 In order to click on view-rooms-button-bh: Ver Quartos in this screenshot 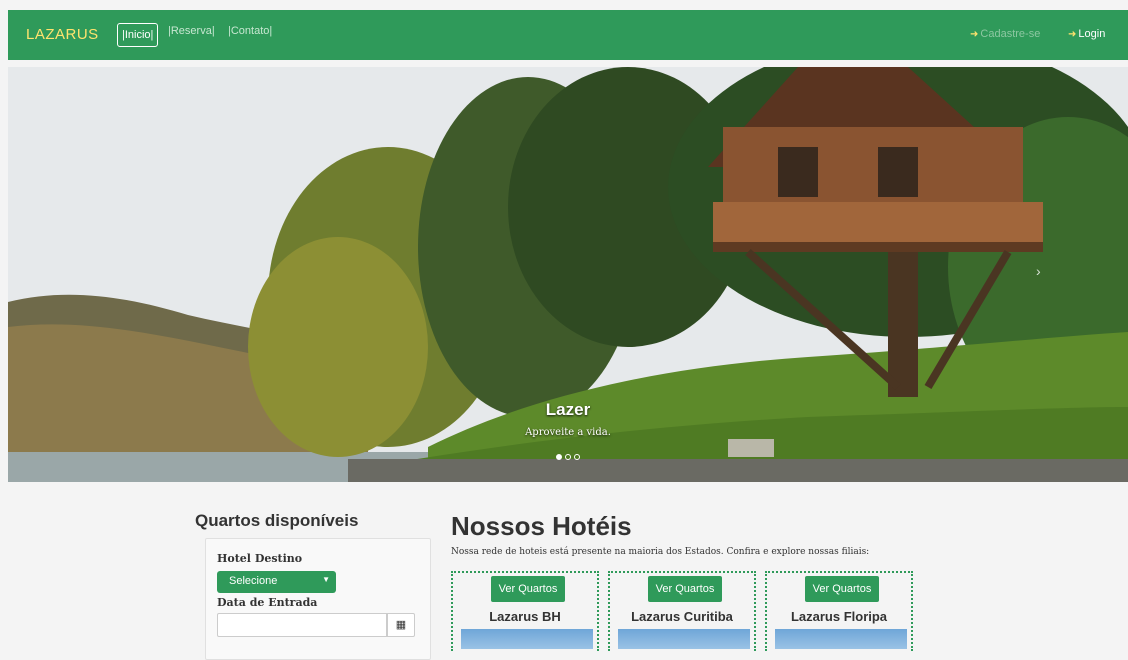, I will do `click(528, 589)`.